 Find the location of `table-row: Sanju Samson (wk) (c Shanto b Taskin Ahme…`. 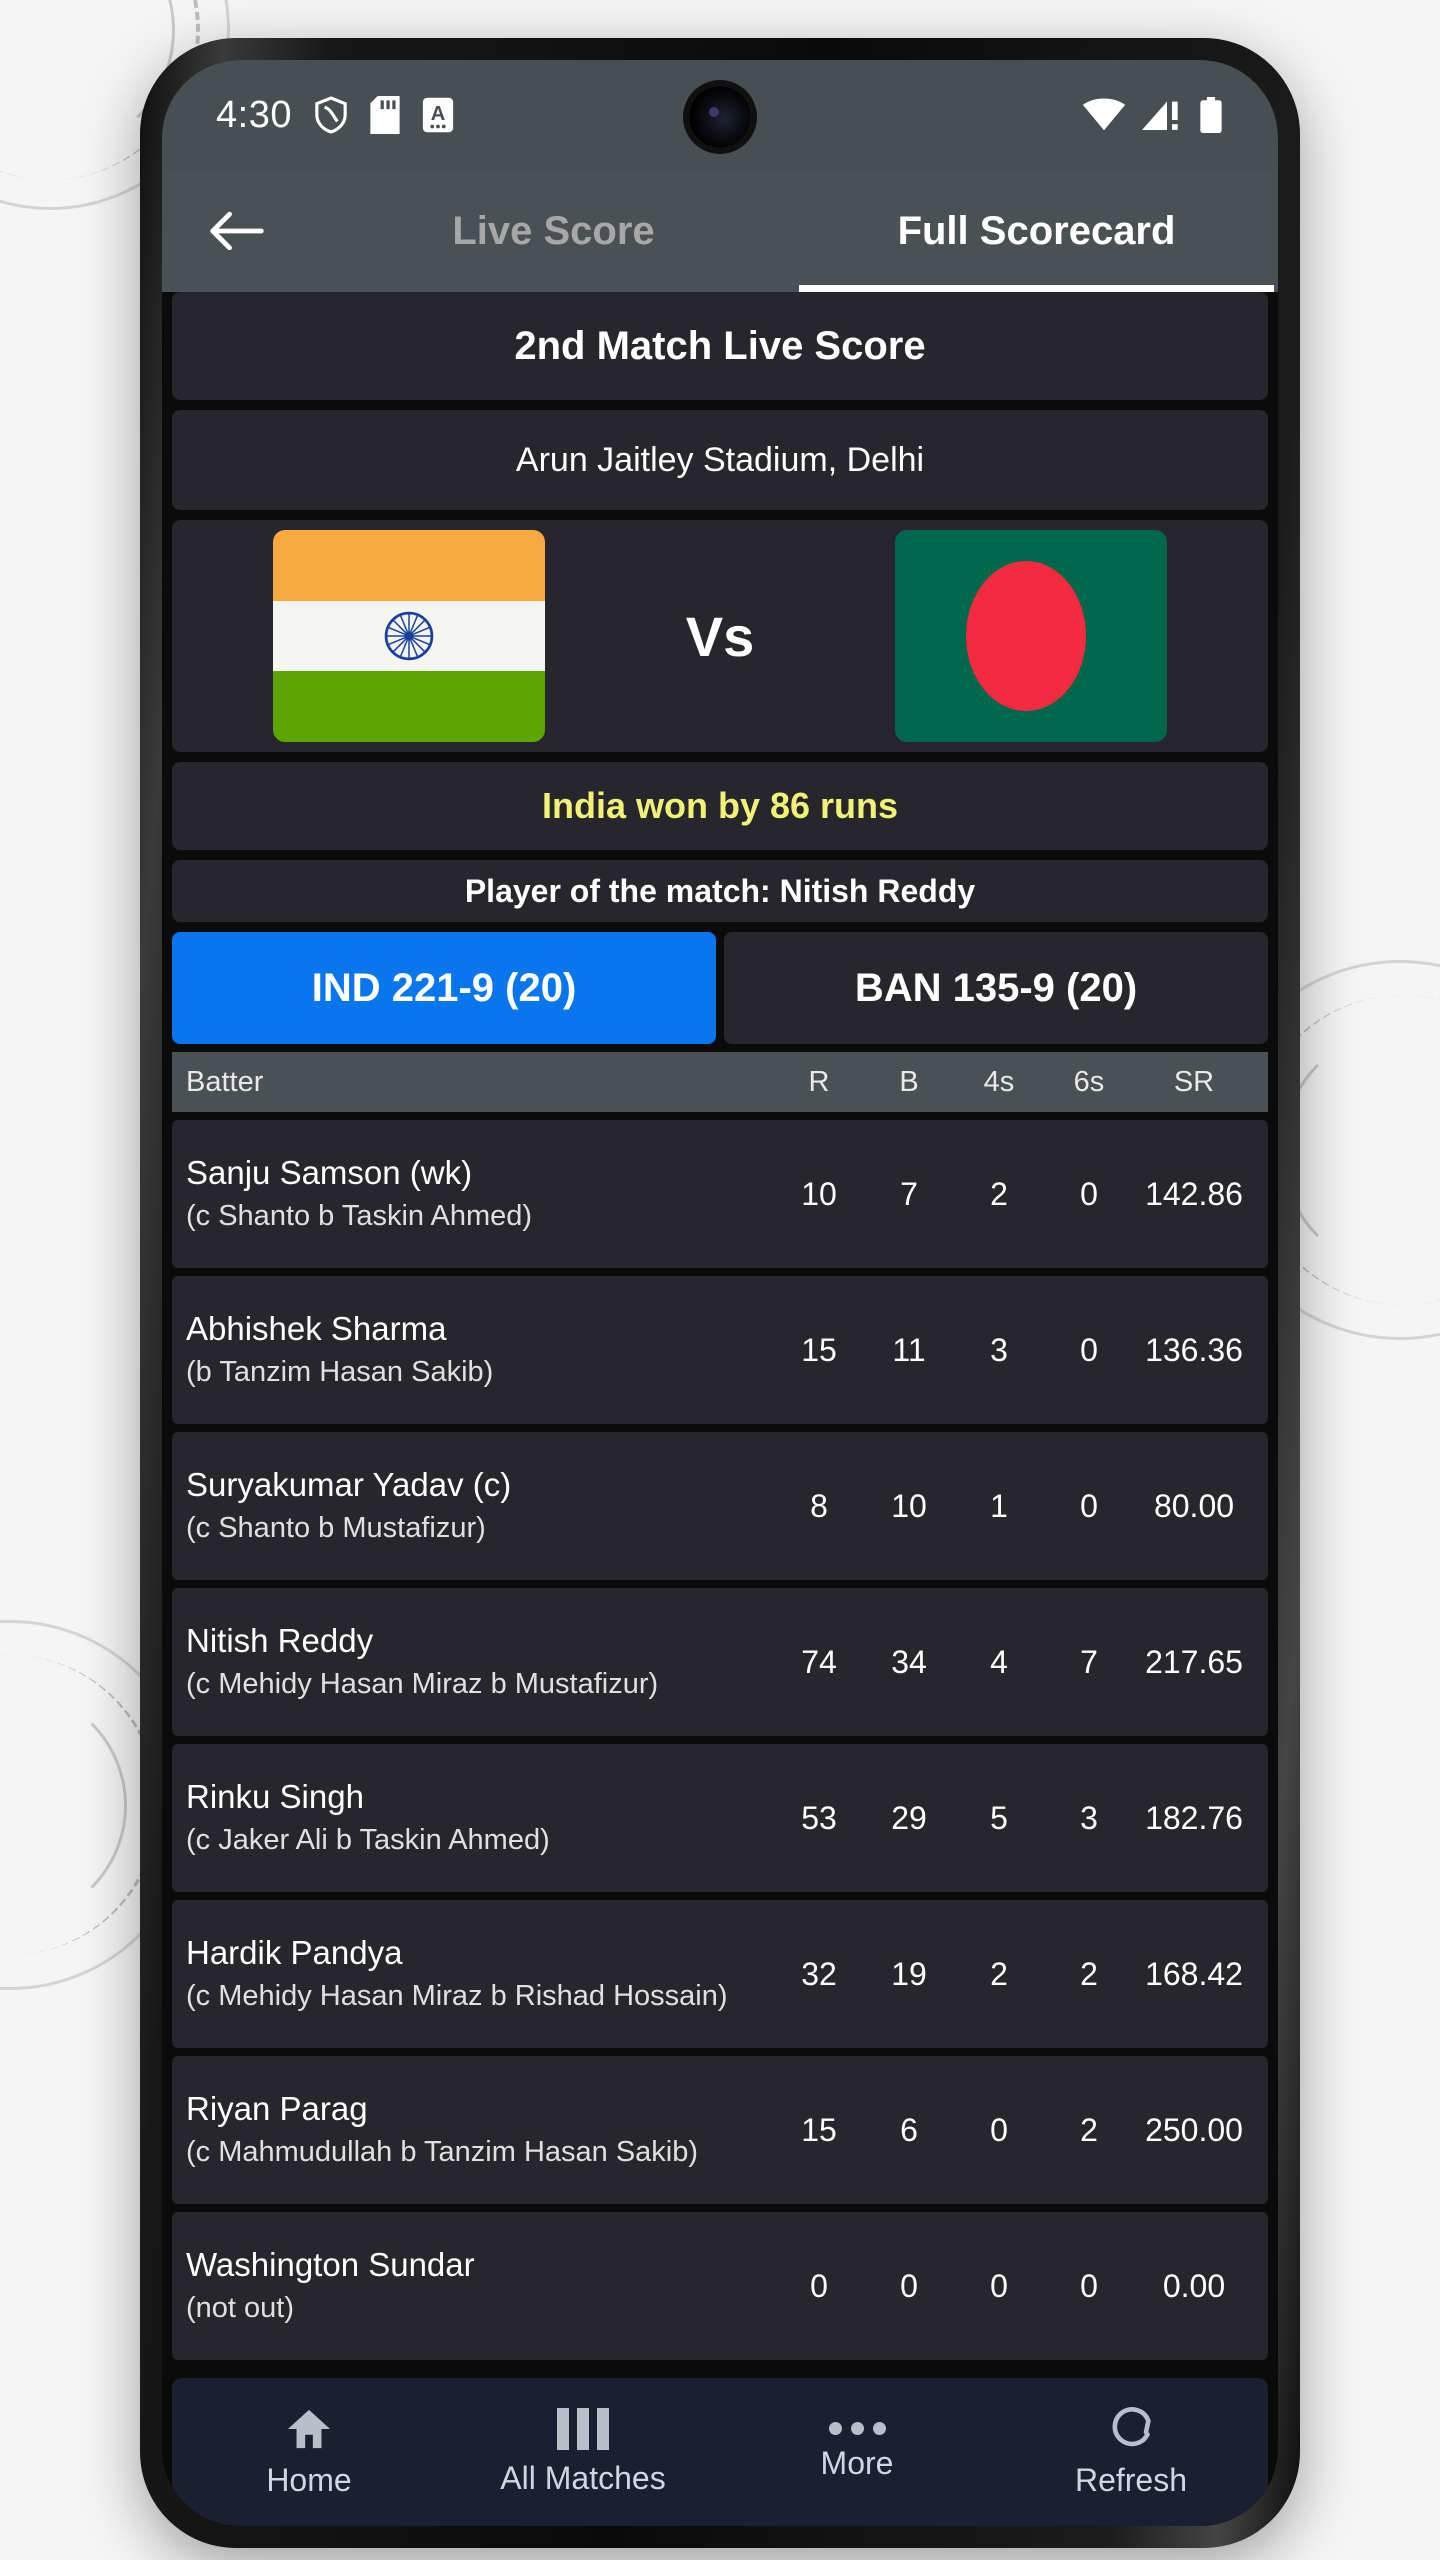

table-row: Sanju Samson (wk) (c Shanto b Taskin Ahme… is located at coordinates (720, 1194).